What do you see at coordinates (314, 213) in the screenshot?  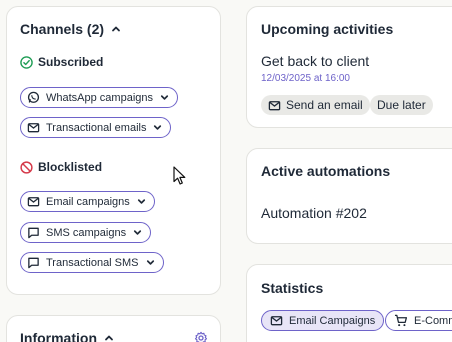 I see `automation-item: Automation #202` at bounding box center [314, 213].